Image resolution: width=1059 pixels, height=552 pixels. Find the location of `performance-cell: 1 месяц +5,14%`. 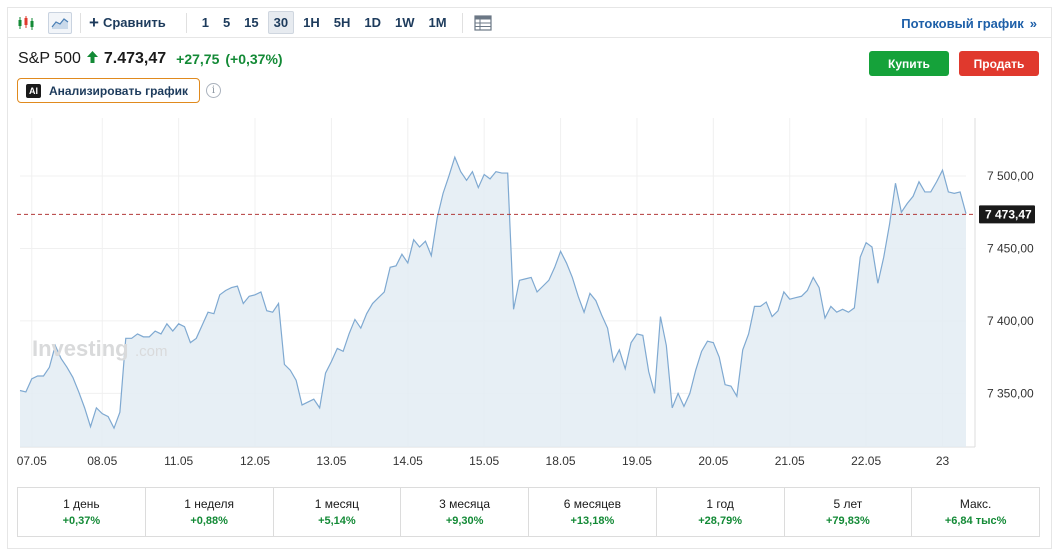

performance-cell: 1 месяц +5,14% is located at coordinates (338, 512).